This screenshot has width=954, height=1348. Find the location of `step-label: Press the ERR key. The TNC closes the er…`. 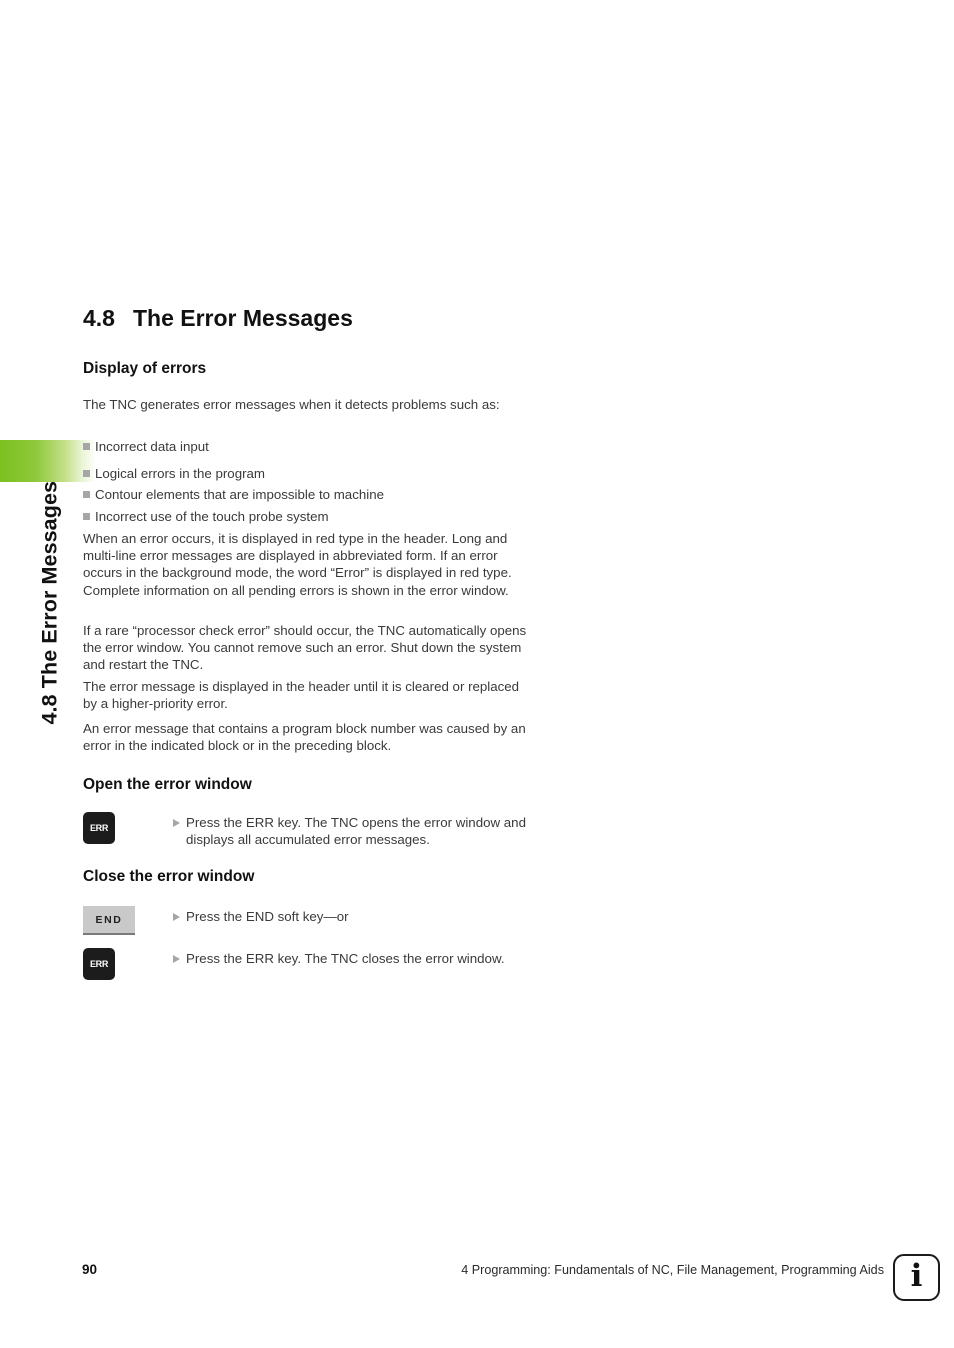

step-label: Press the ERR key. The TNC closes the er… is located at coordinates (345, 958).